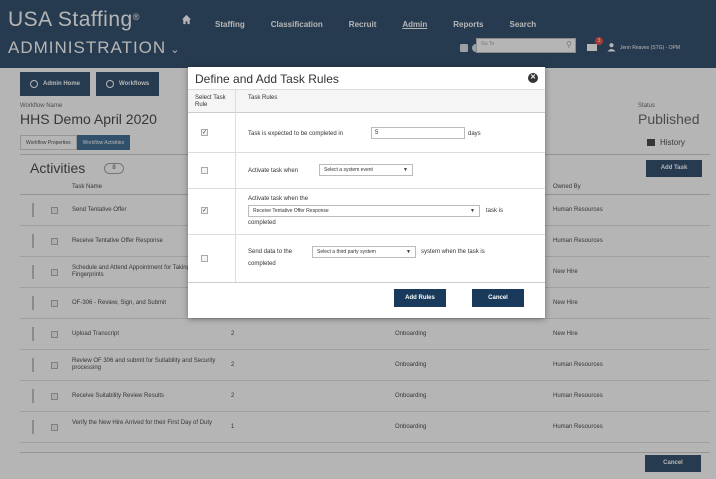 This screenshot has width=716, height=479. I want to click on col-task-rules: Task Rules, so click(263, 98).